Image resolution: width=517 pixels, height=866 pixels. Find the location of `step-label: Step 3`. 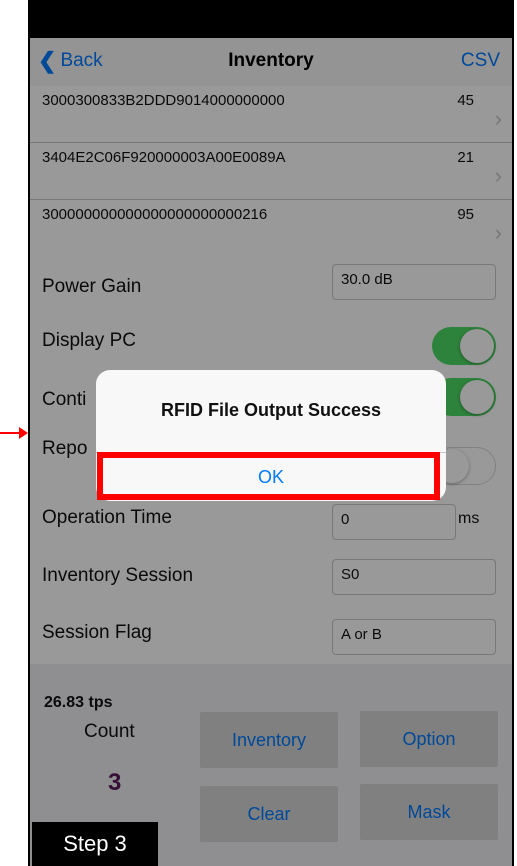

step-label: Step 3 is located at coordinates (95, 844).